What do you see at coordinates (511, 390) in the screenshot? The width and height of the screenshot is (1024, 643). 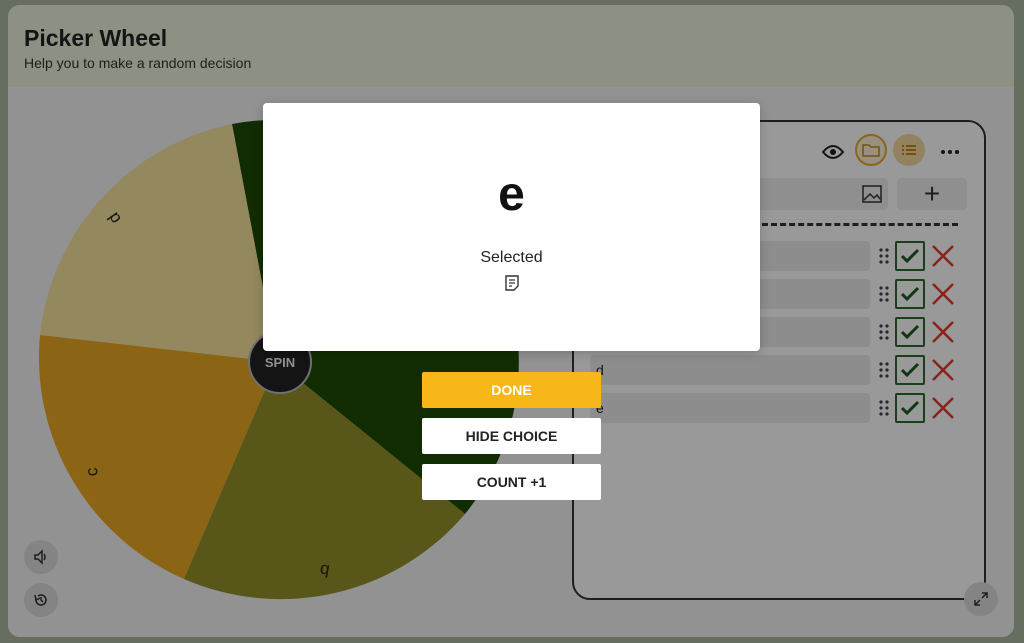 I see `done-button: DONE` at bounding box center [511, 390].